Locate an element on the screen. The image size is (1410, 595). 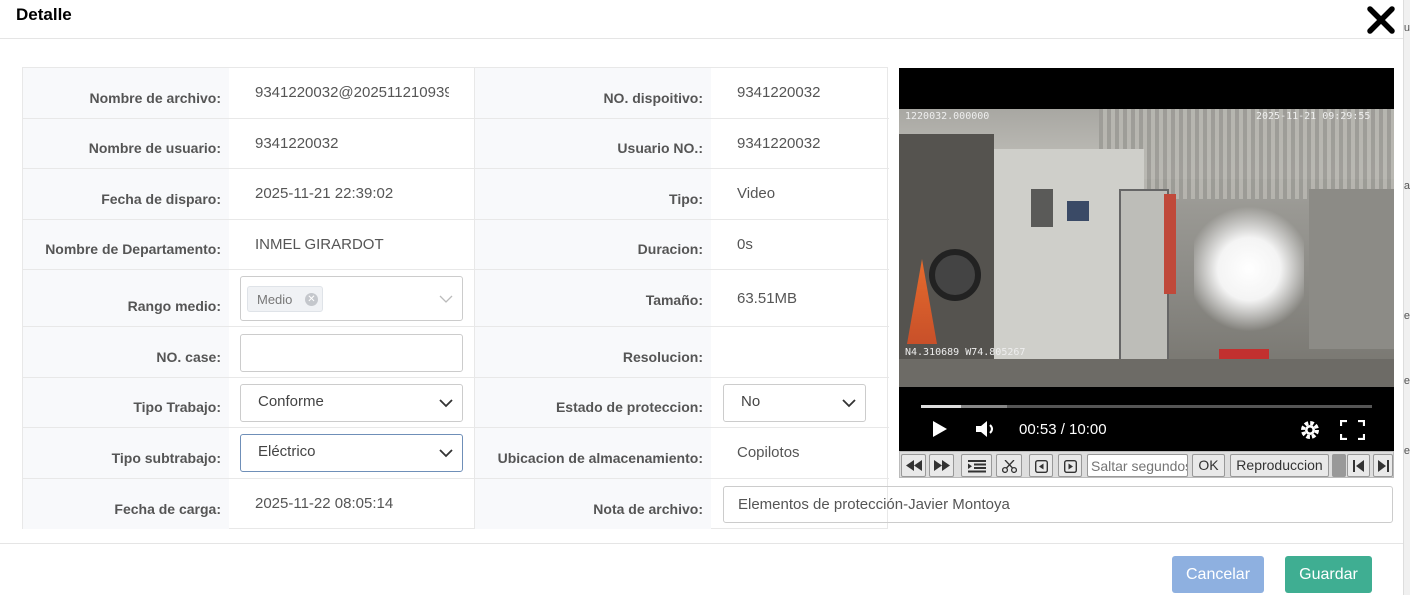
value-duracion: 0s is located at coordinates (745, 244).